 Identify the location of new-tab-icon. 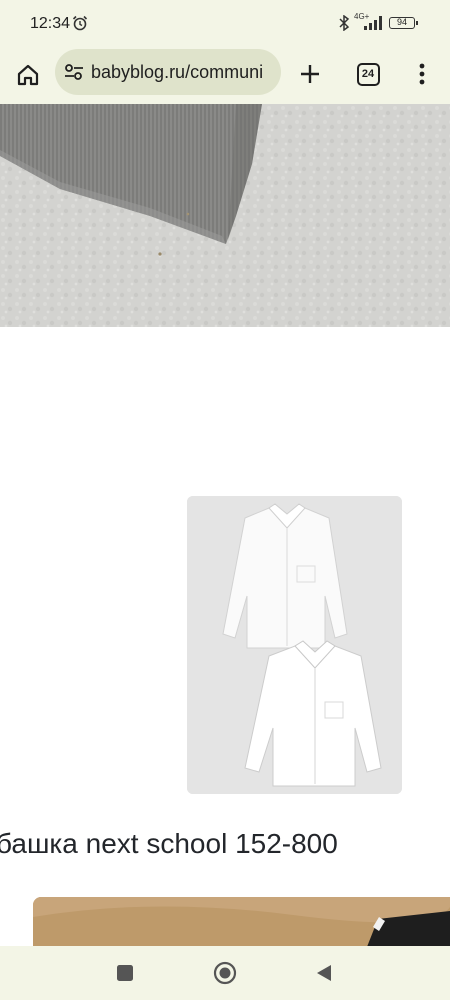
(310, 74).